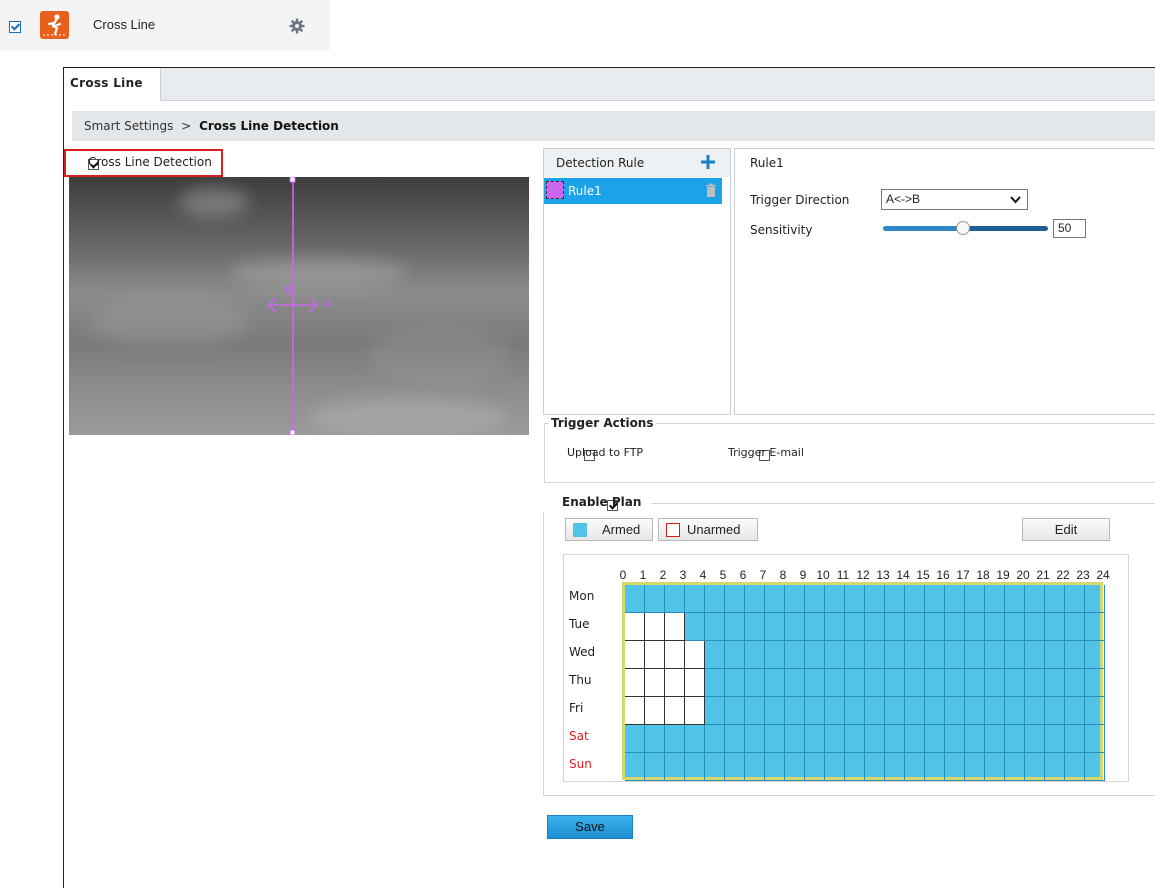 The height and width of the screenshot is (888, 1155). Describe the element at coordinates (15, 26) in the screenshot. I see `feature-enable-checkbox` at that location.